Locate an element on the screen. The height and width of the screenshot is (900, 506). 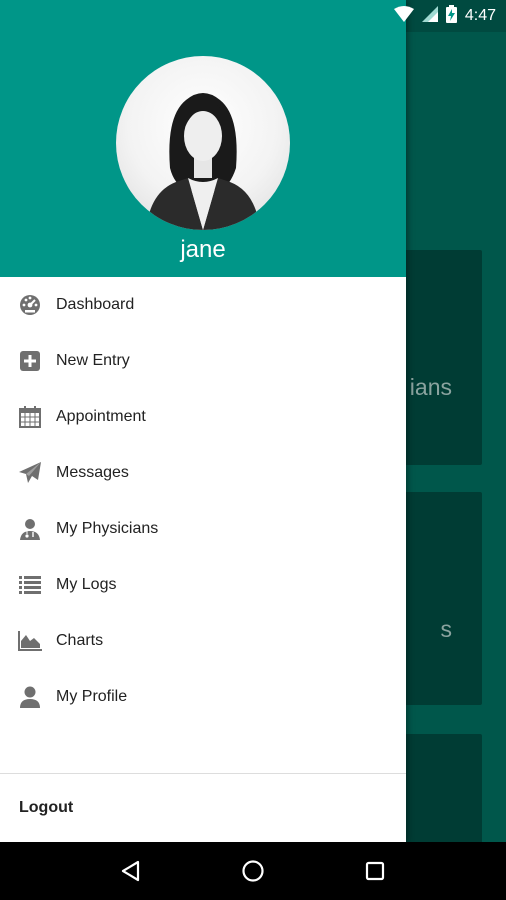
username: jane is located at coordinates (203, 249).